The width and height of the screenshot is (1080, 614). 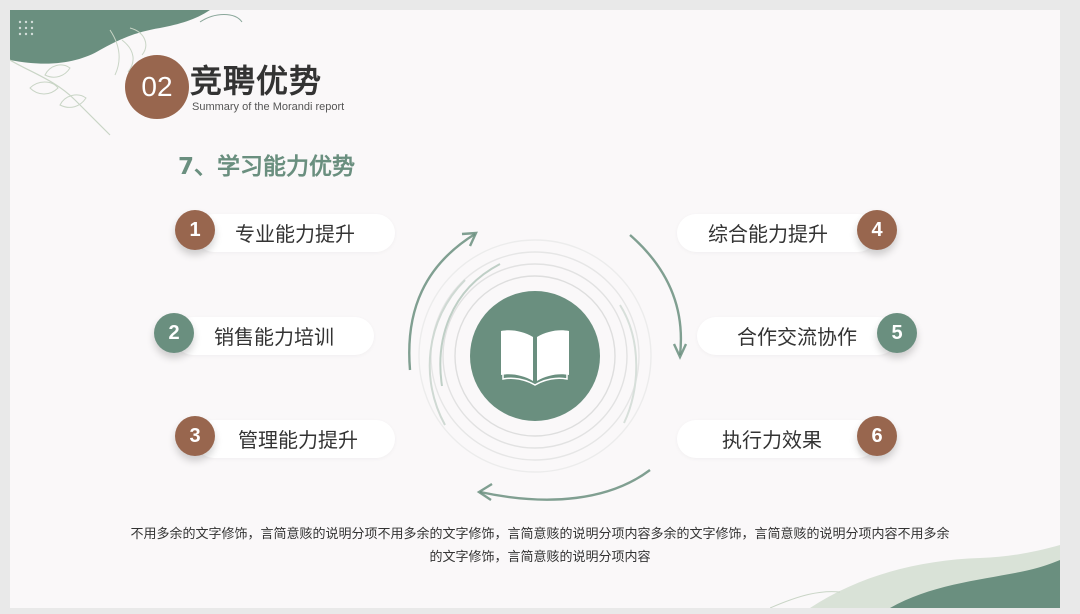 I want to click on list-item-1: 1 专业能力提升, so click(x=285, y=233).